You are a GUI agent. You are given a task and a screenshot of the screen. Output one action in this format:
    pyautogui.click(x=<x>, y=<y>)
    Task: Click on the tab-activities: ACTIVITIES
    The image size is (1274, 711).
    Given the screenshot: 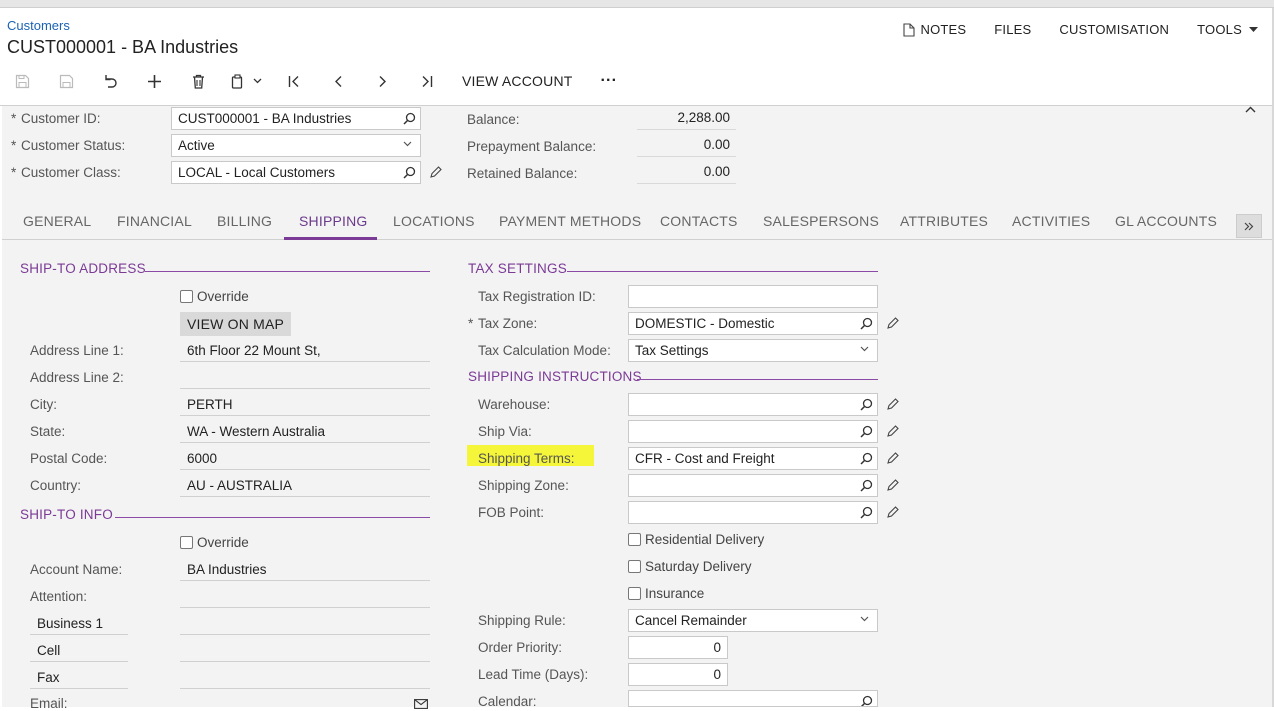 What is the action you would take?
    pyautogui.click(x=1051, y=221)
    